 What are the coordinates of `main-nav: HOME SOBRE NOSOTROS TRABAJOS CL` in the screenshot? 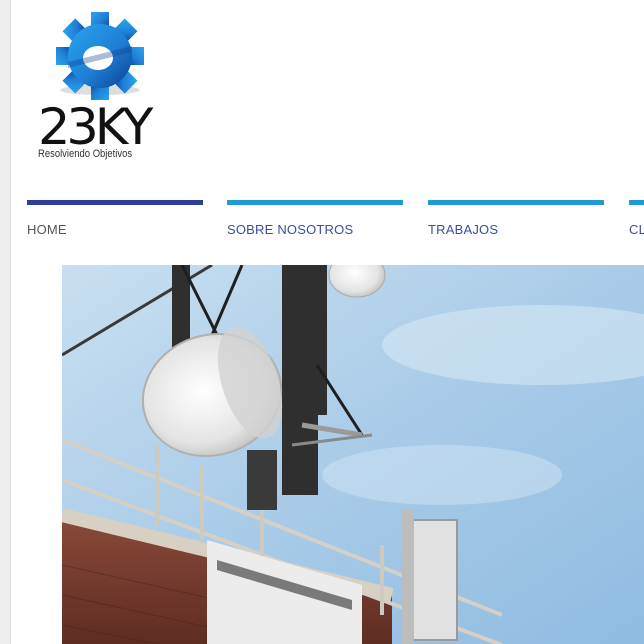 It's located at (335, 222).